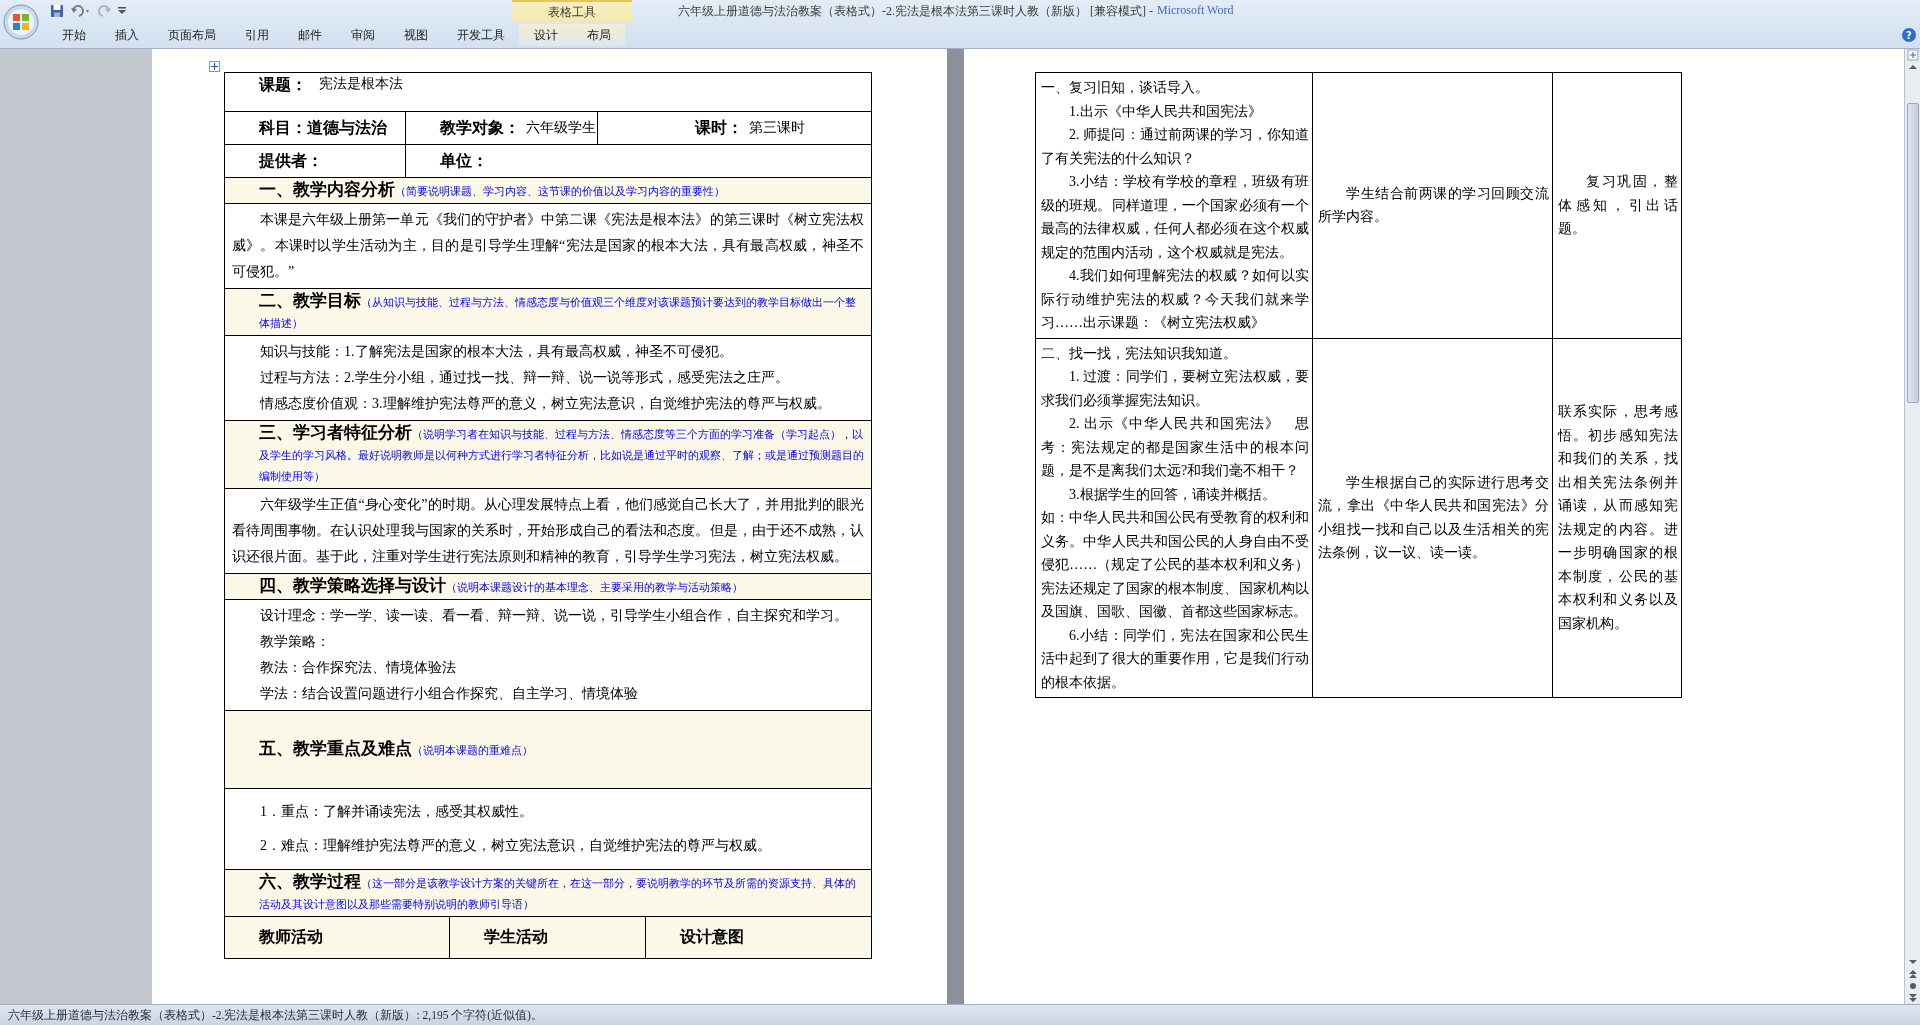  I want to click on paragraph: 2．难点：理解维护宪法尊严的意义，树立宪法意识，自觉维护宪法的尊严与权威。, so click(515, 846).